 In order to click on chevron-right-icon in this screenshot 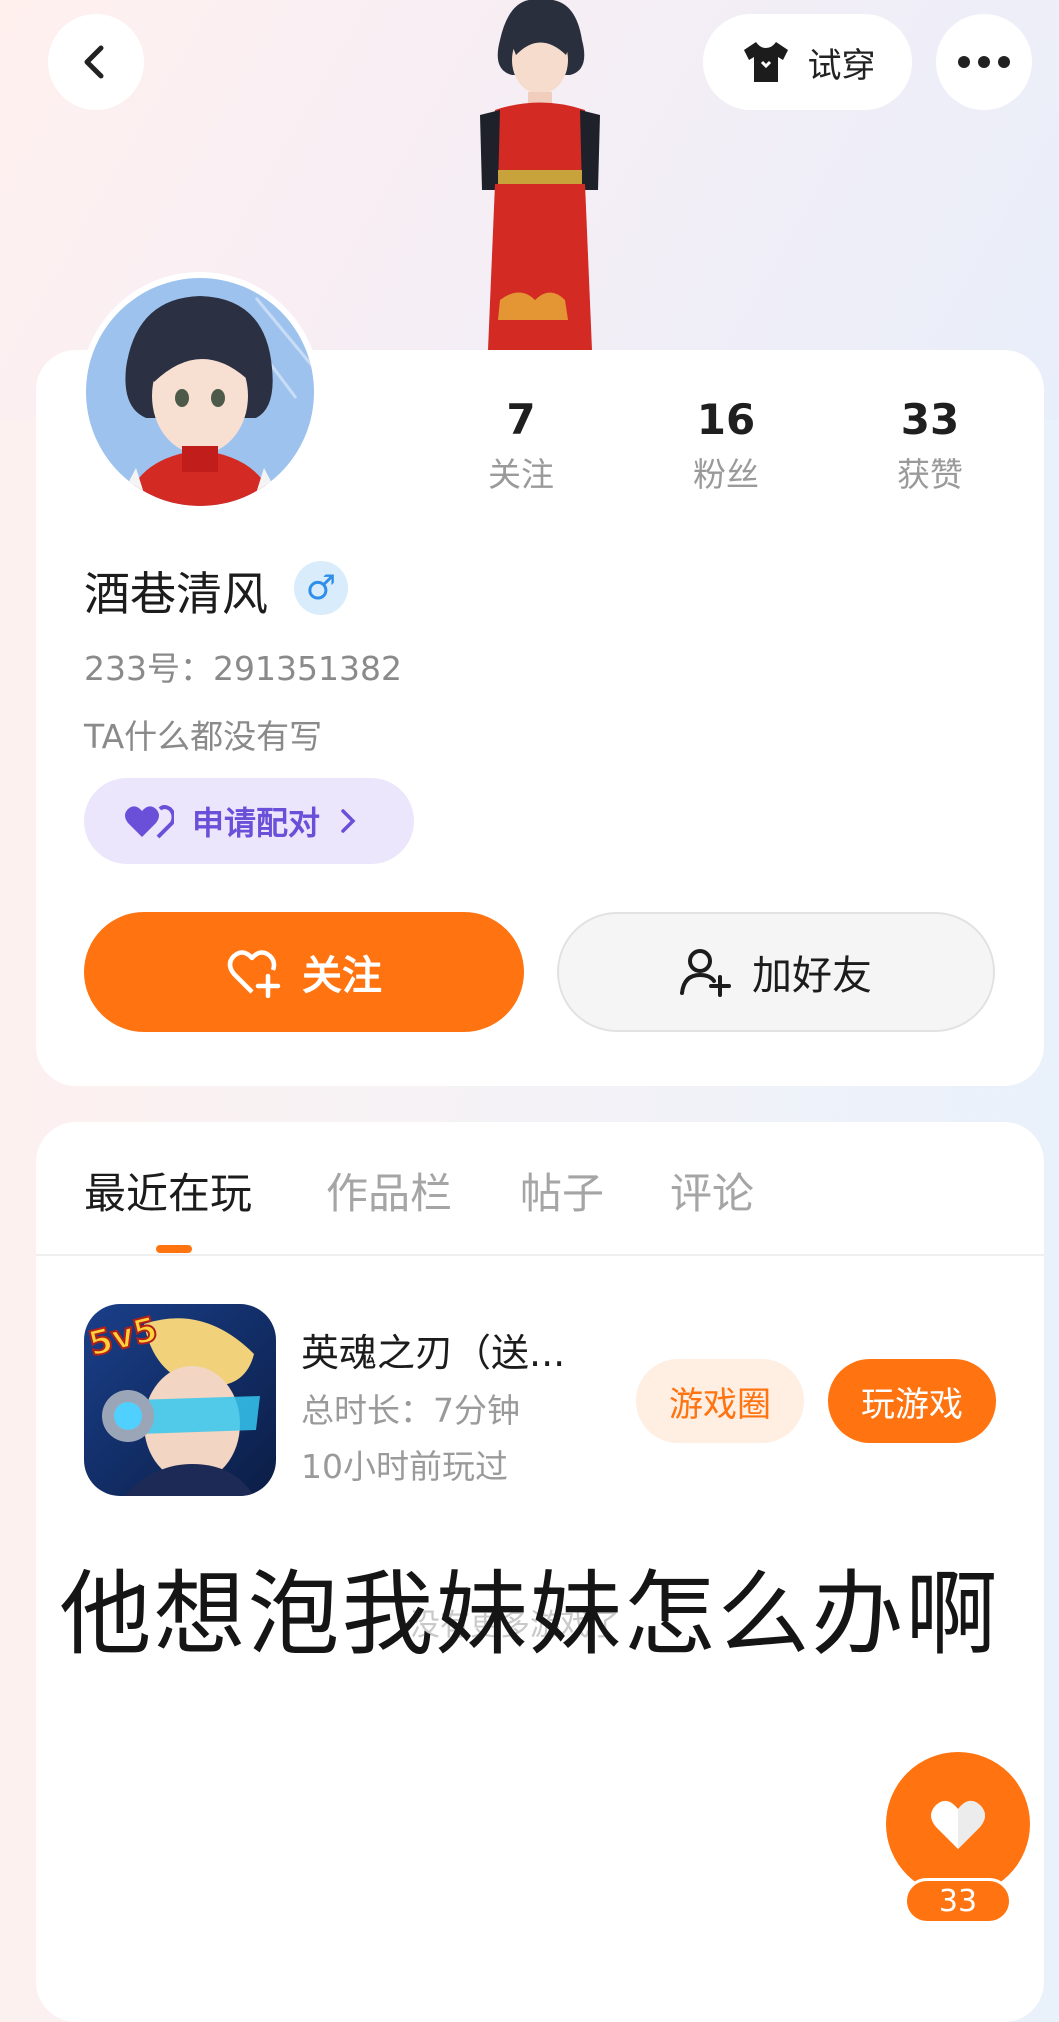, I will do `click(348, 821)`.